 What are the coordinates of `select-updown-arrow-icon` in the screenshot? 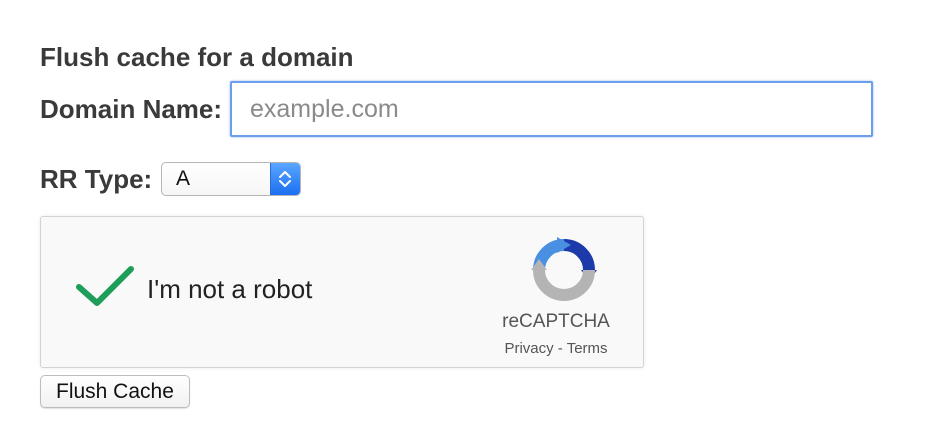 It's located at (285, 179).